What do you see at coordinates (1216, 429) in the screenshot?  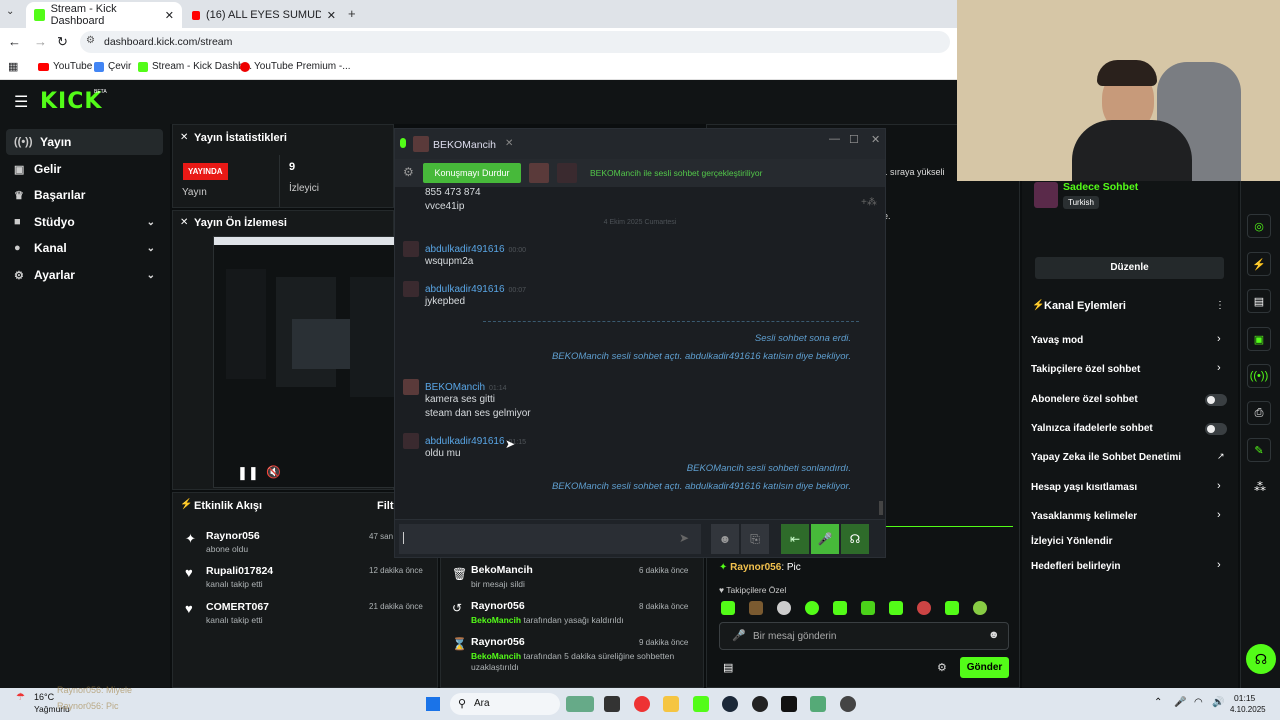 I see `emotes-only-toggle` at bounding box center [1216, 429].